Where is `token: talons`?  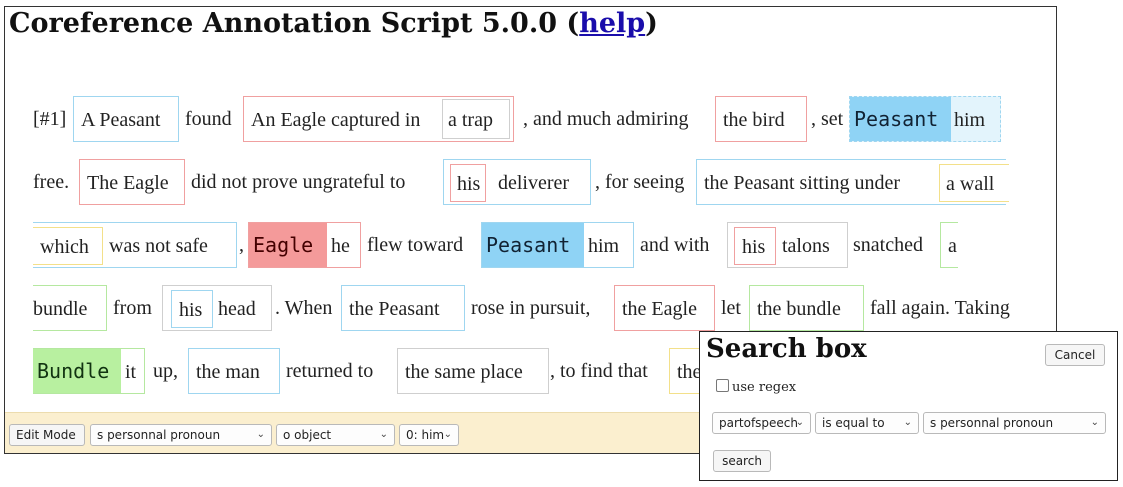 token: talons is located at coordinates (806, 246).